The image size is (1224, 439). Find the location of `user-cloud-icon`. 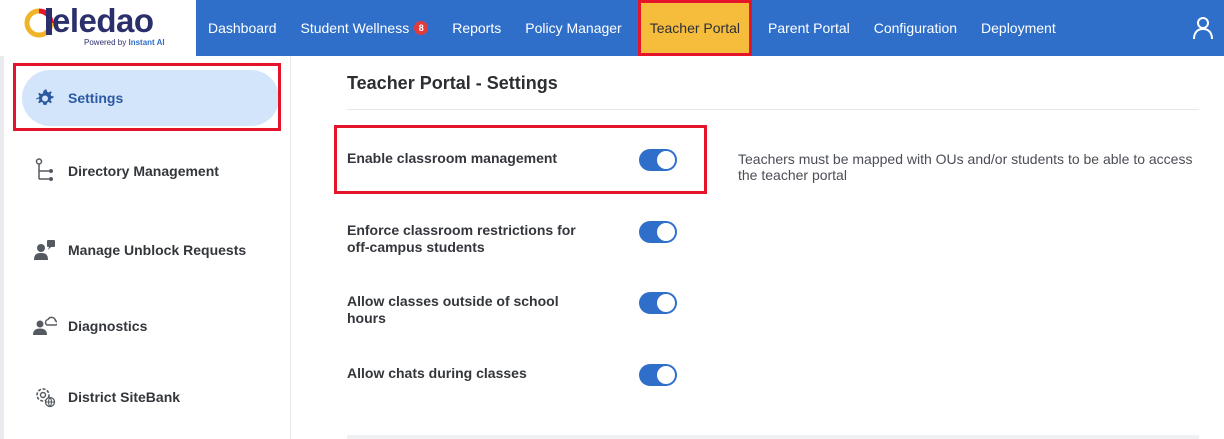

user-cloud-icon is located at coordinates (45, 326).